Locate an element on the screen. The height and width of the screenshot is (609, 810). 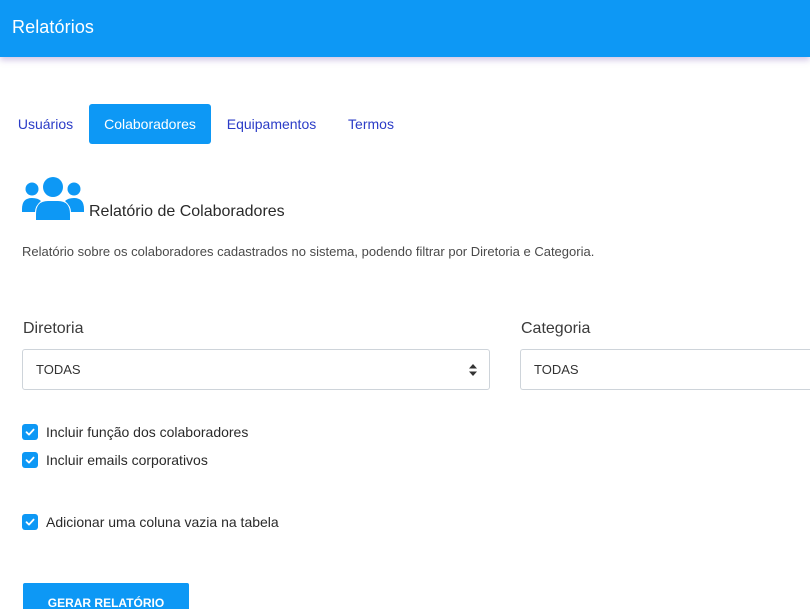
top-app-bar: Relatórios is located at coordinates (405, 28).